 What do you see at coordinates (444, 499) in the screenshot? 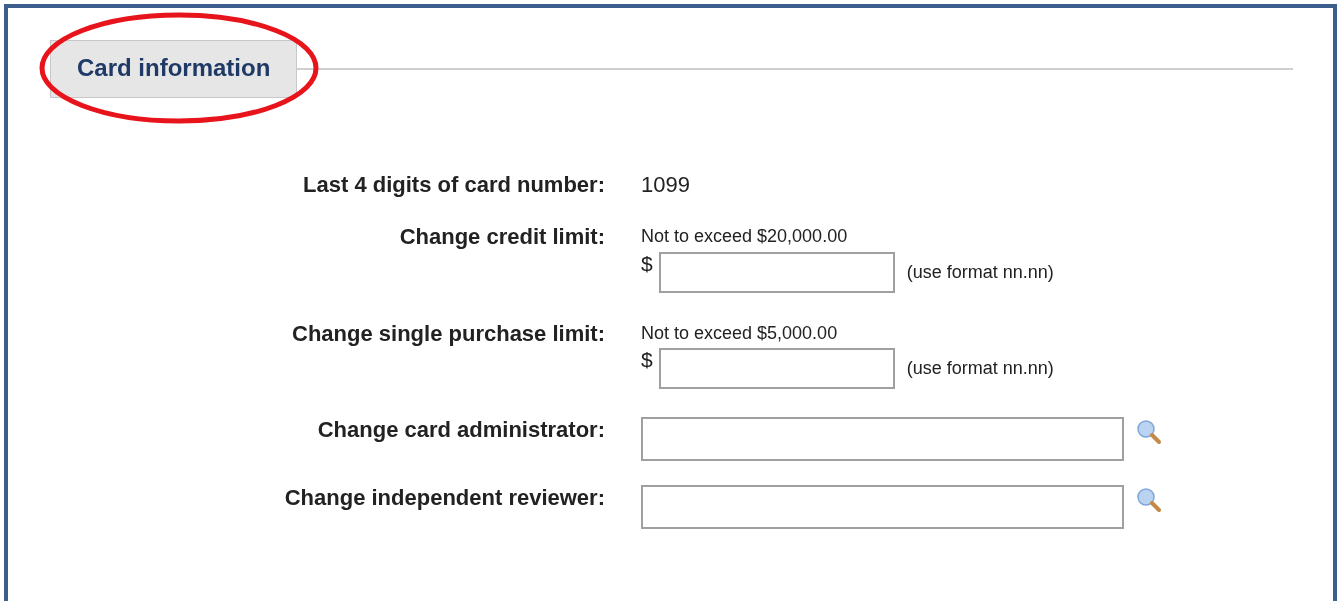
I see `field-label: Change independent reviewer:` at bounding box center [444, 499].